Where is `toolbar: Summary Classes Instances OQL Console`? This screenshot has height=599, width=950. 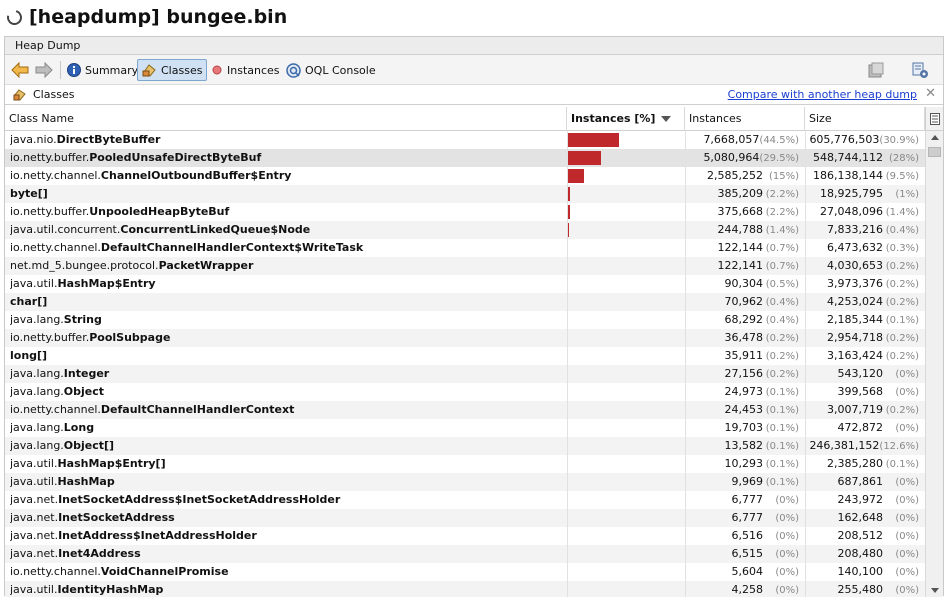 toolbar: Summary Classes Instances OQL Console is located at coordinates (474, 70).